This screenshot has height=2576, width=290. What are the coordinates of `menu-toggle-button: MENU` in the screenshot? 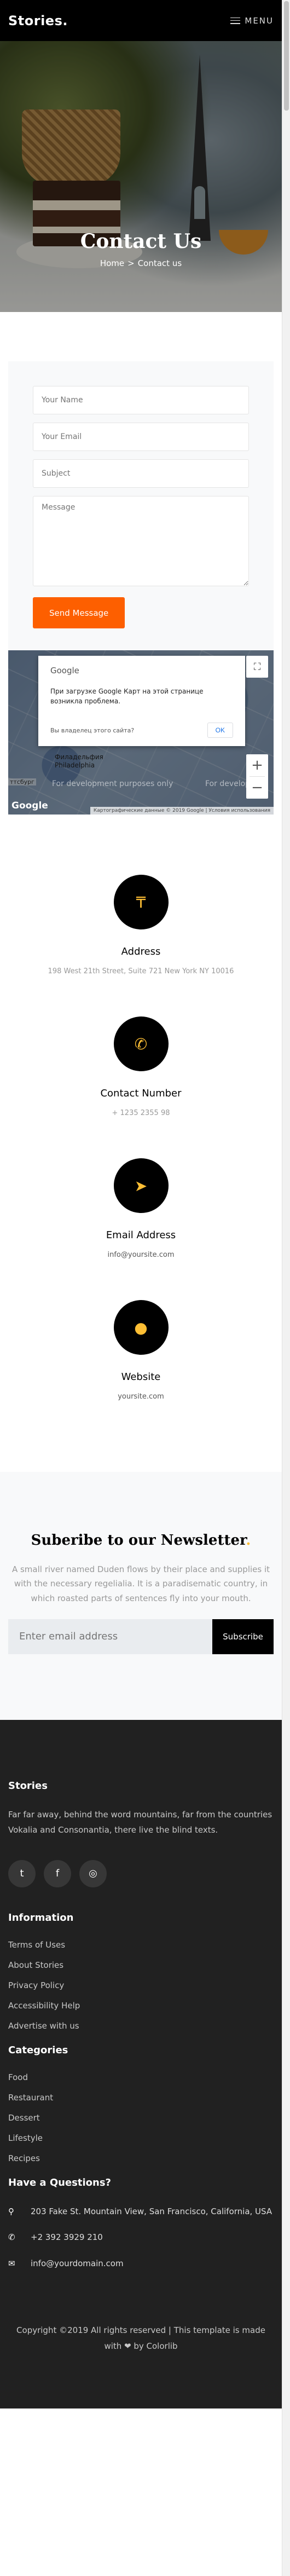 It's located at (252, 21).